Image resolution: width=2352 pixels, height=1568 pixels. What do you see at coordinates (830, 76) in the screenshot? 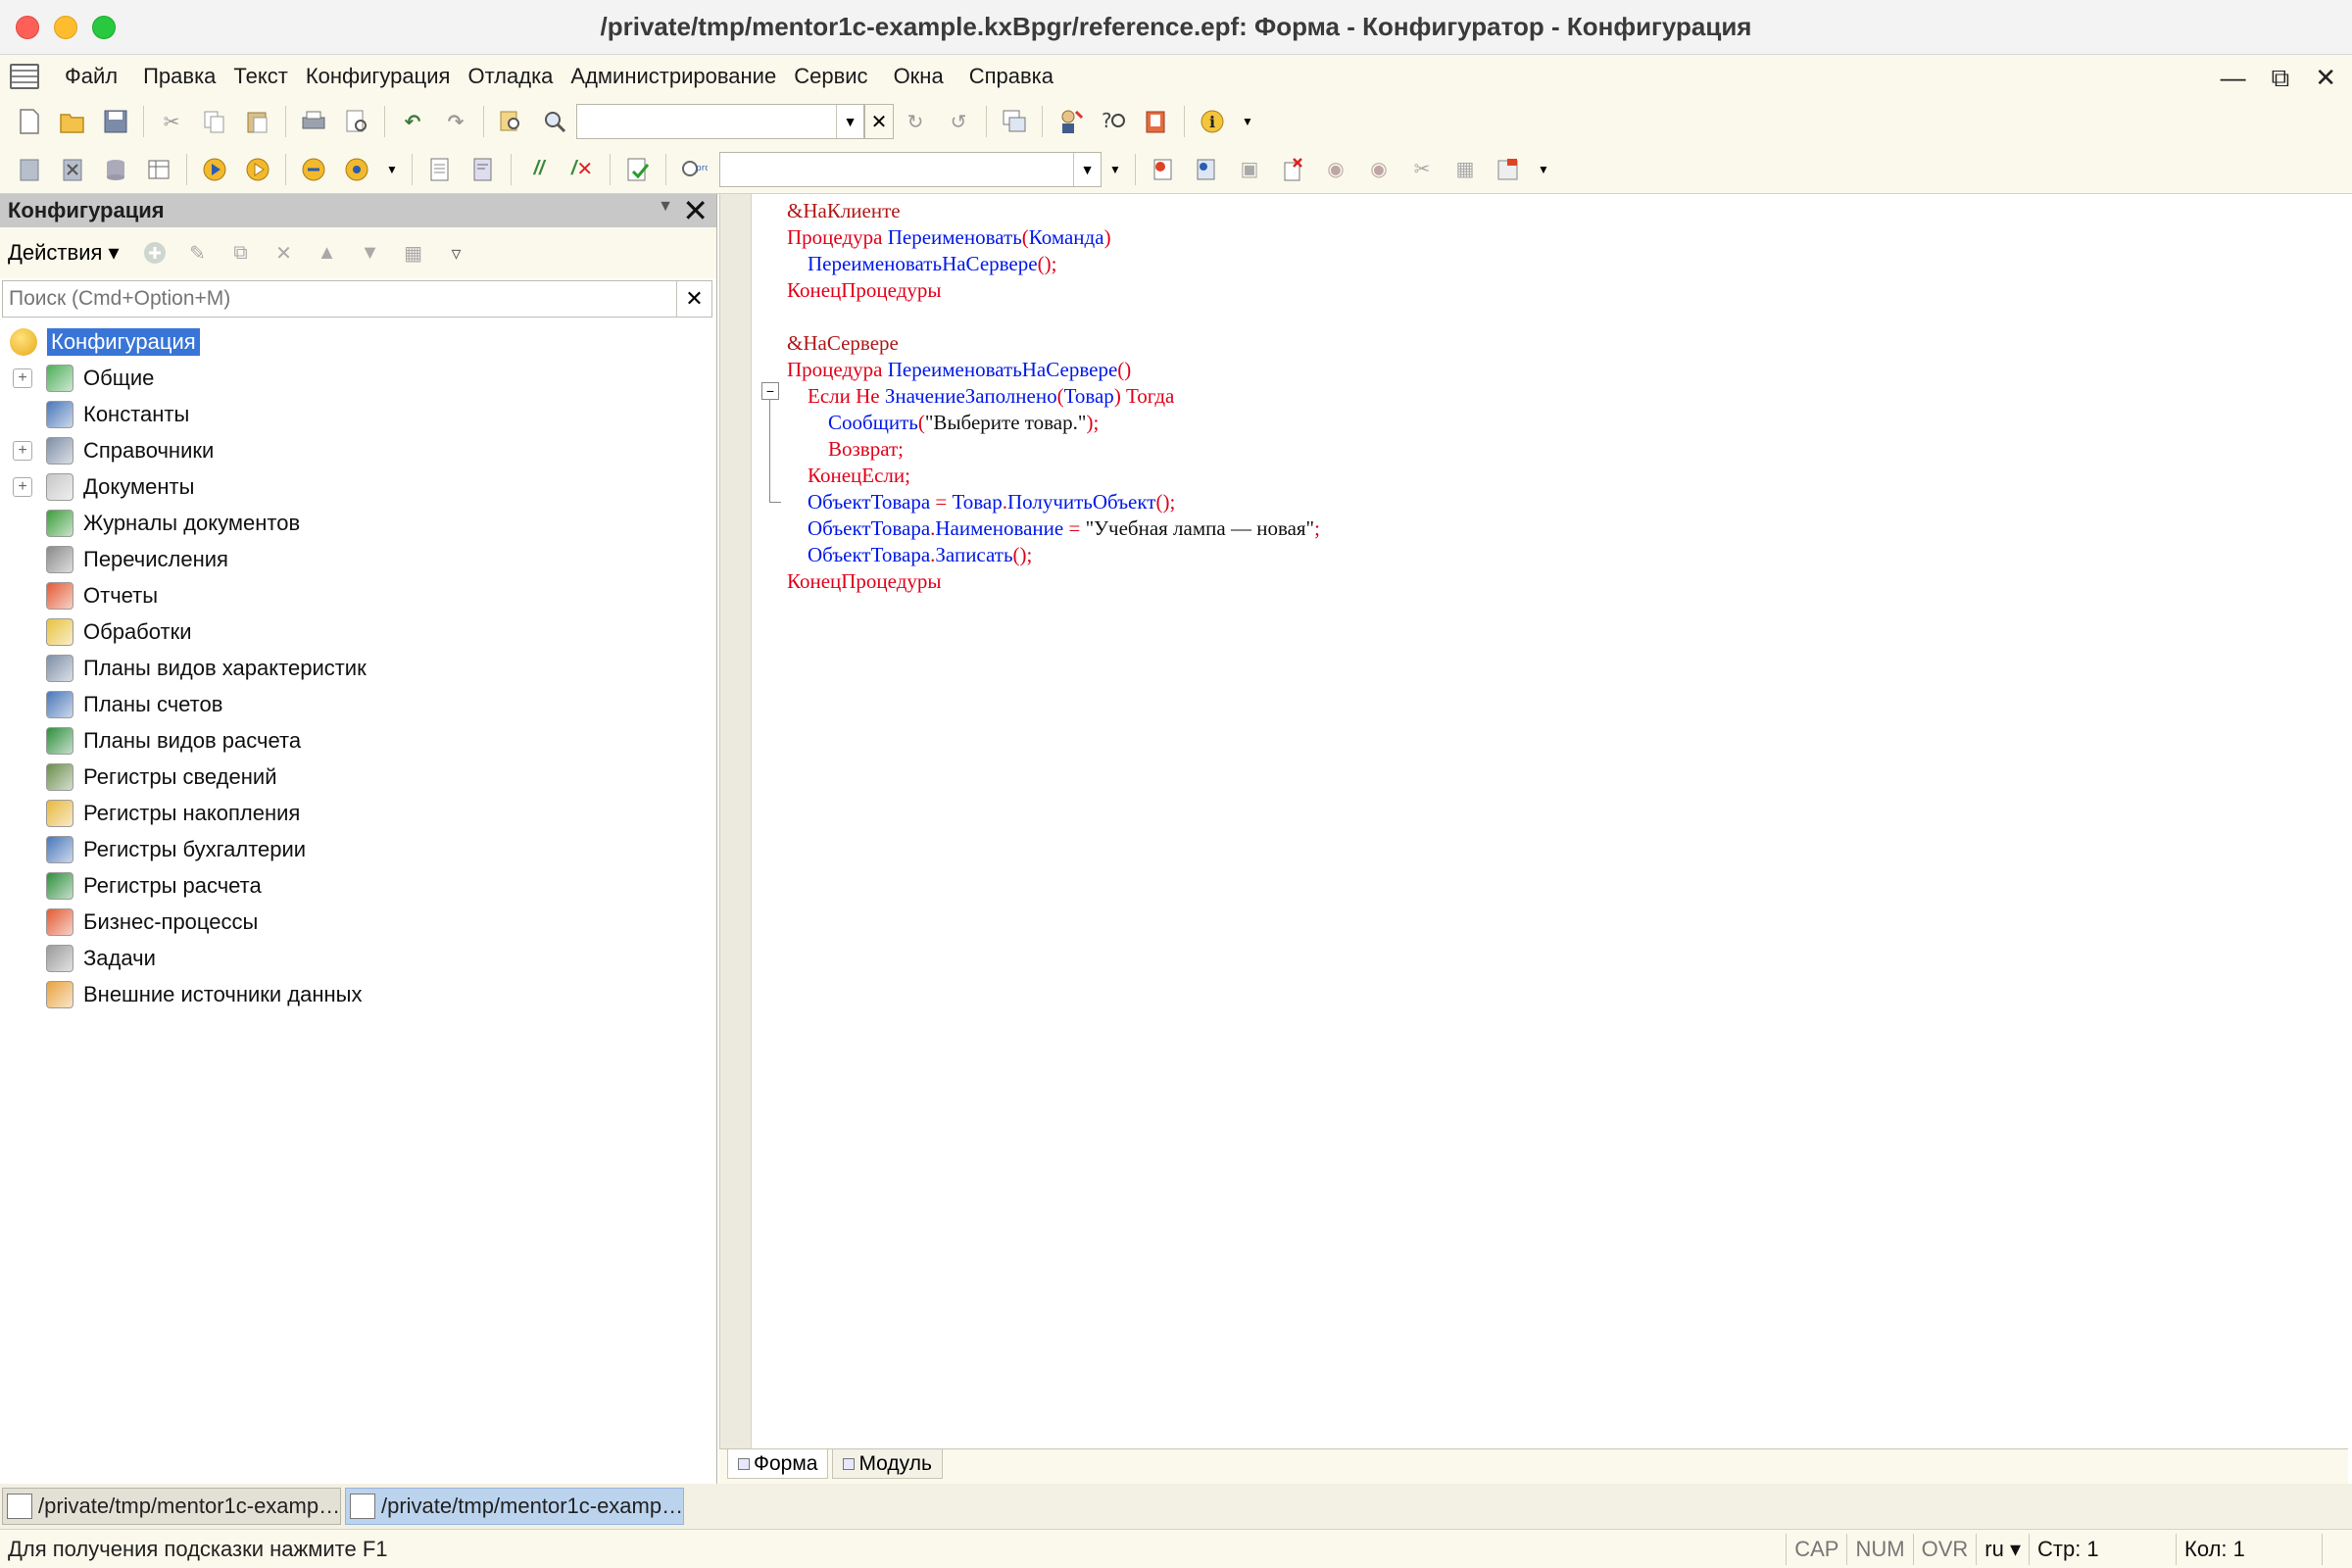
I see `menu-service: Сервис` at bounding box center [830, 76].